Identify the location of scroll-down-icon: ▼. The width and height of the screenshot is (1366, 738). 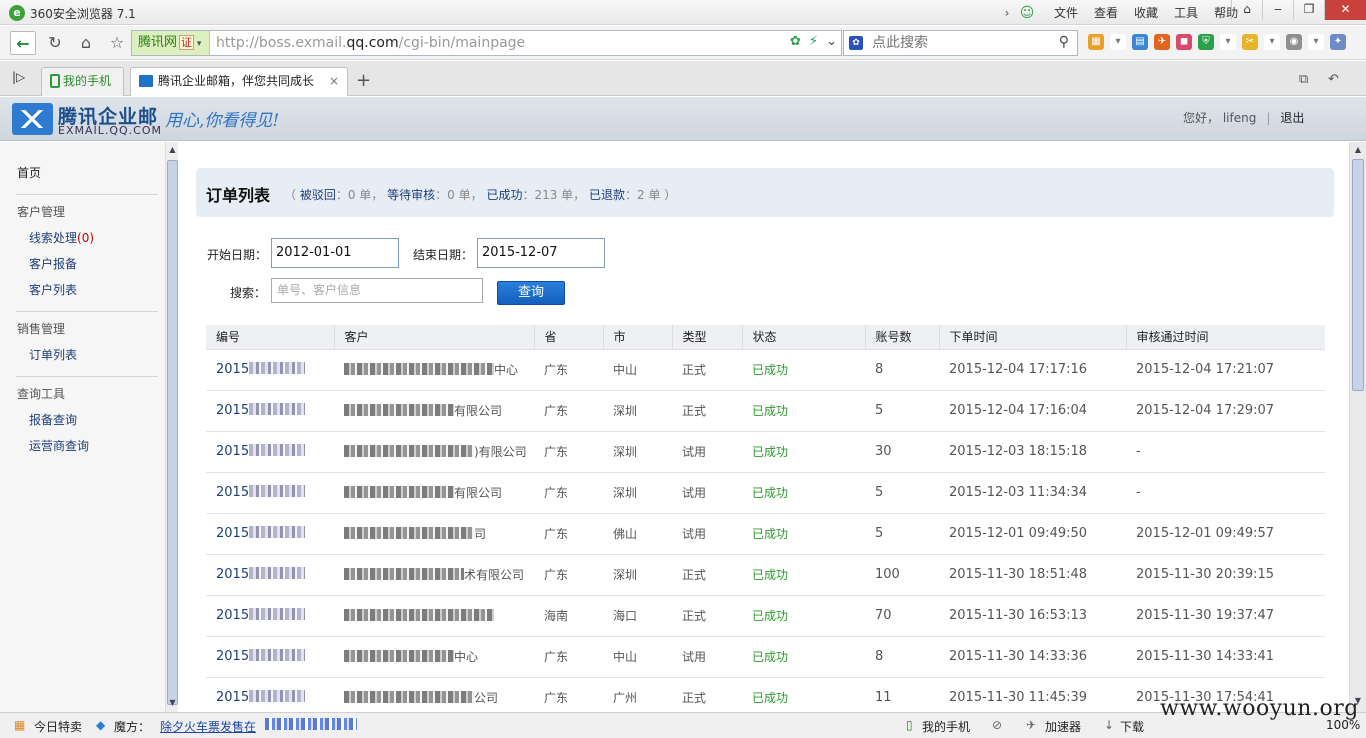
(172, 704).